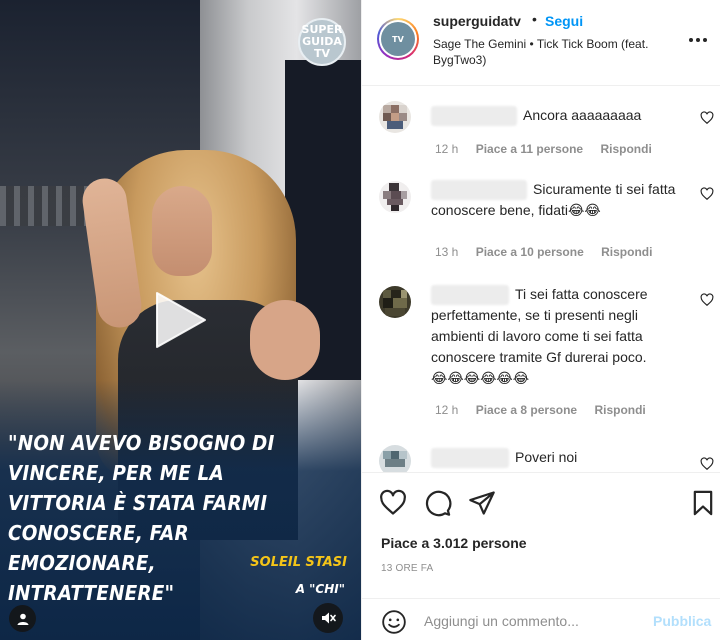  I want to click on comment-meta: 12 h Piace a 11 persone Rispondi, so click(550, 149).